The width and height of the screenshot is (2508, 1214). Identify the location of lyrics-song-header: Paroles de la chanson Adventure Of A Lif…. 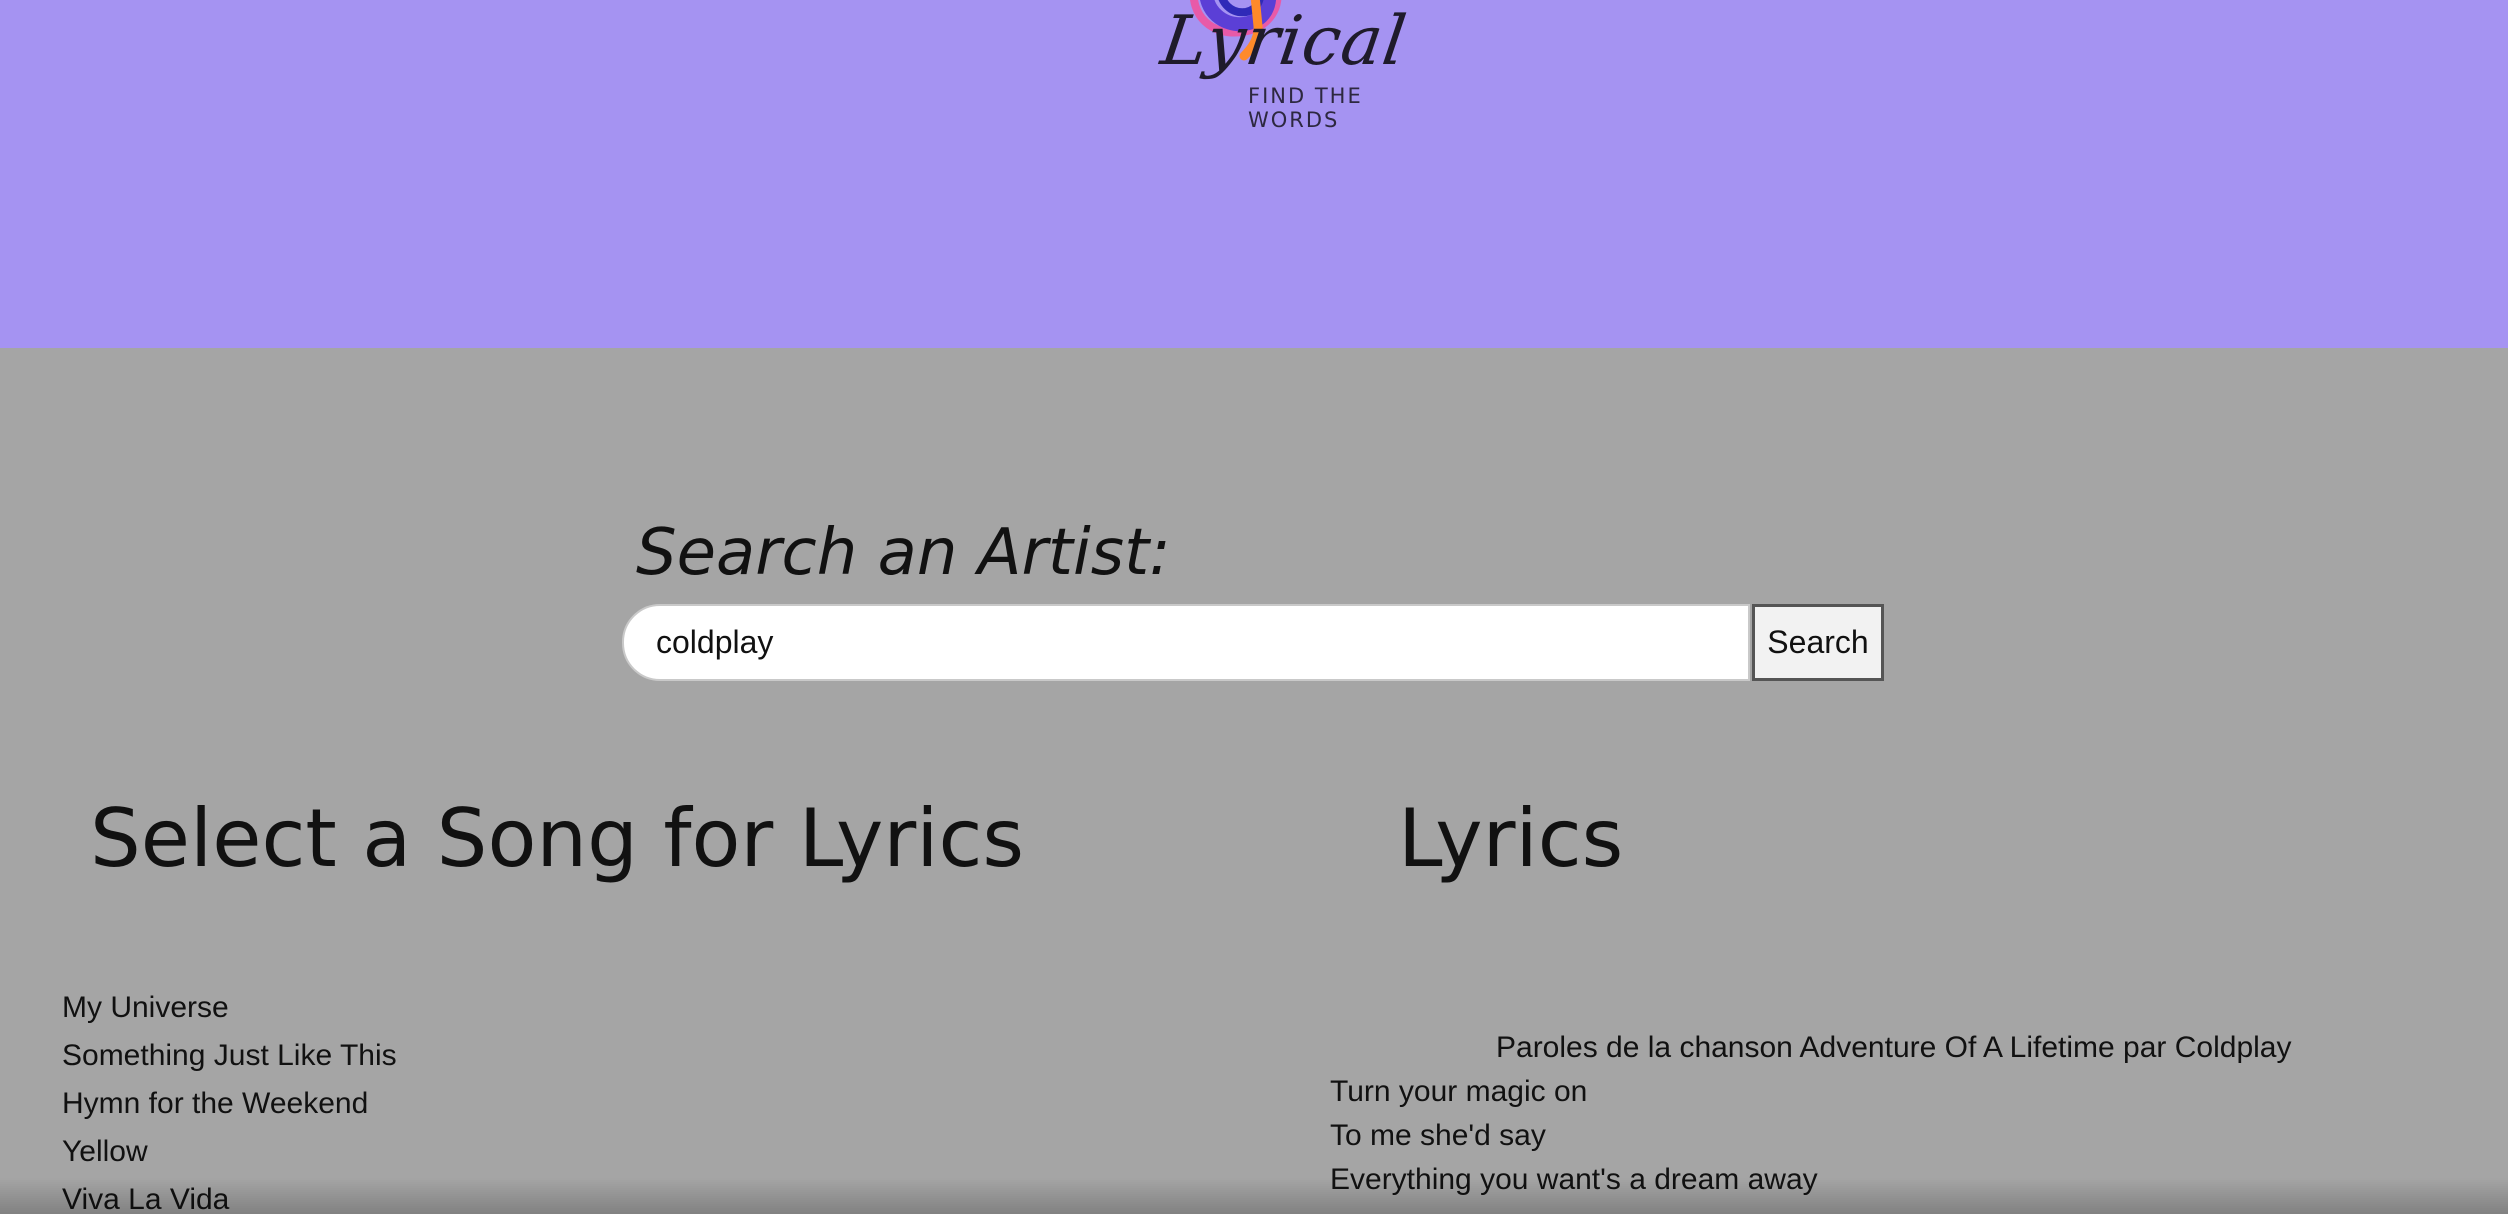
(1894, 1047).